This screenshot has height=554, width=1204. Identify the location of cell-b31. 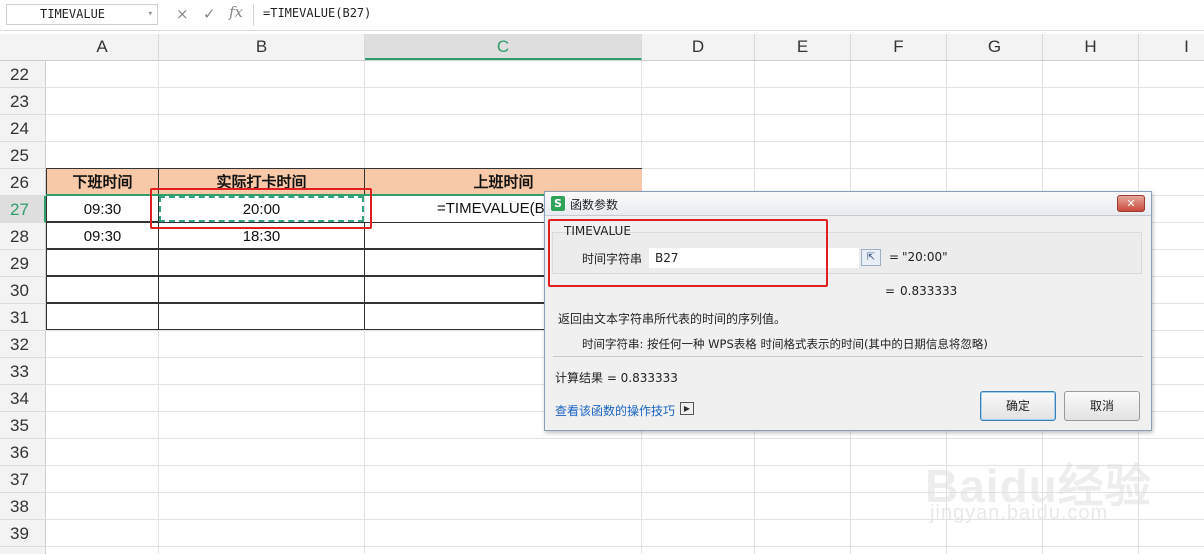
(261, 316).